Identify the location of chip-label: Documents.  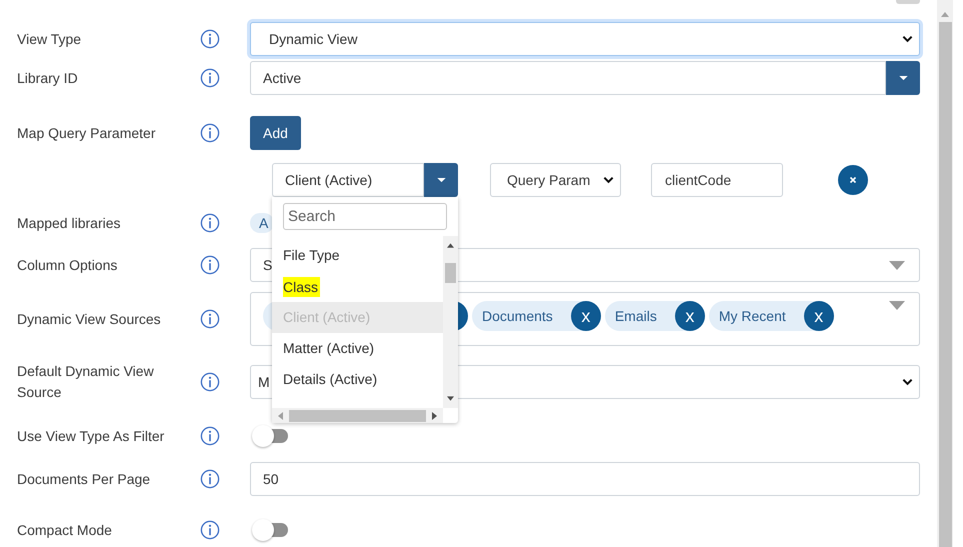
(517, 316).